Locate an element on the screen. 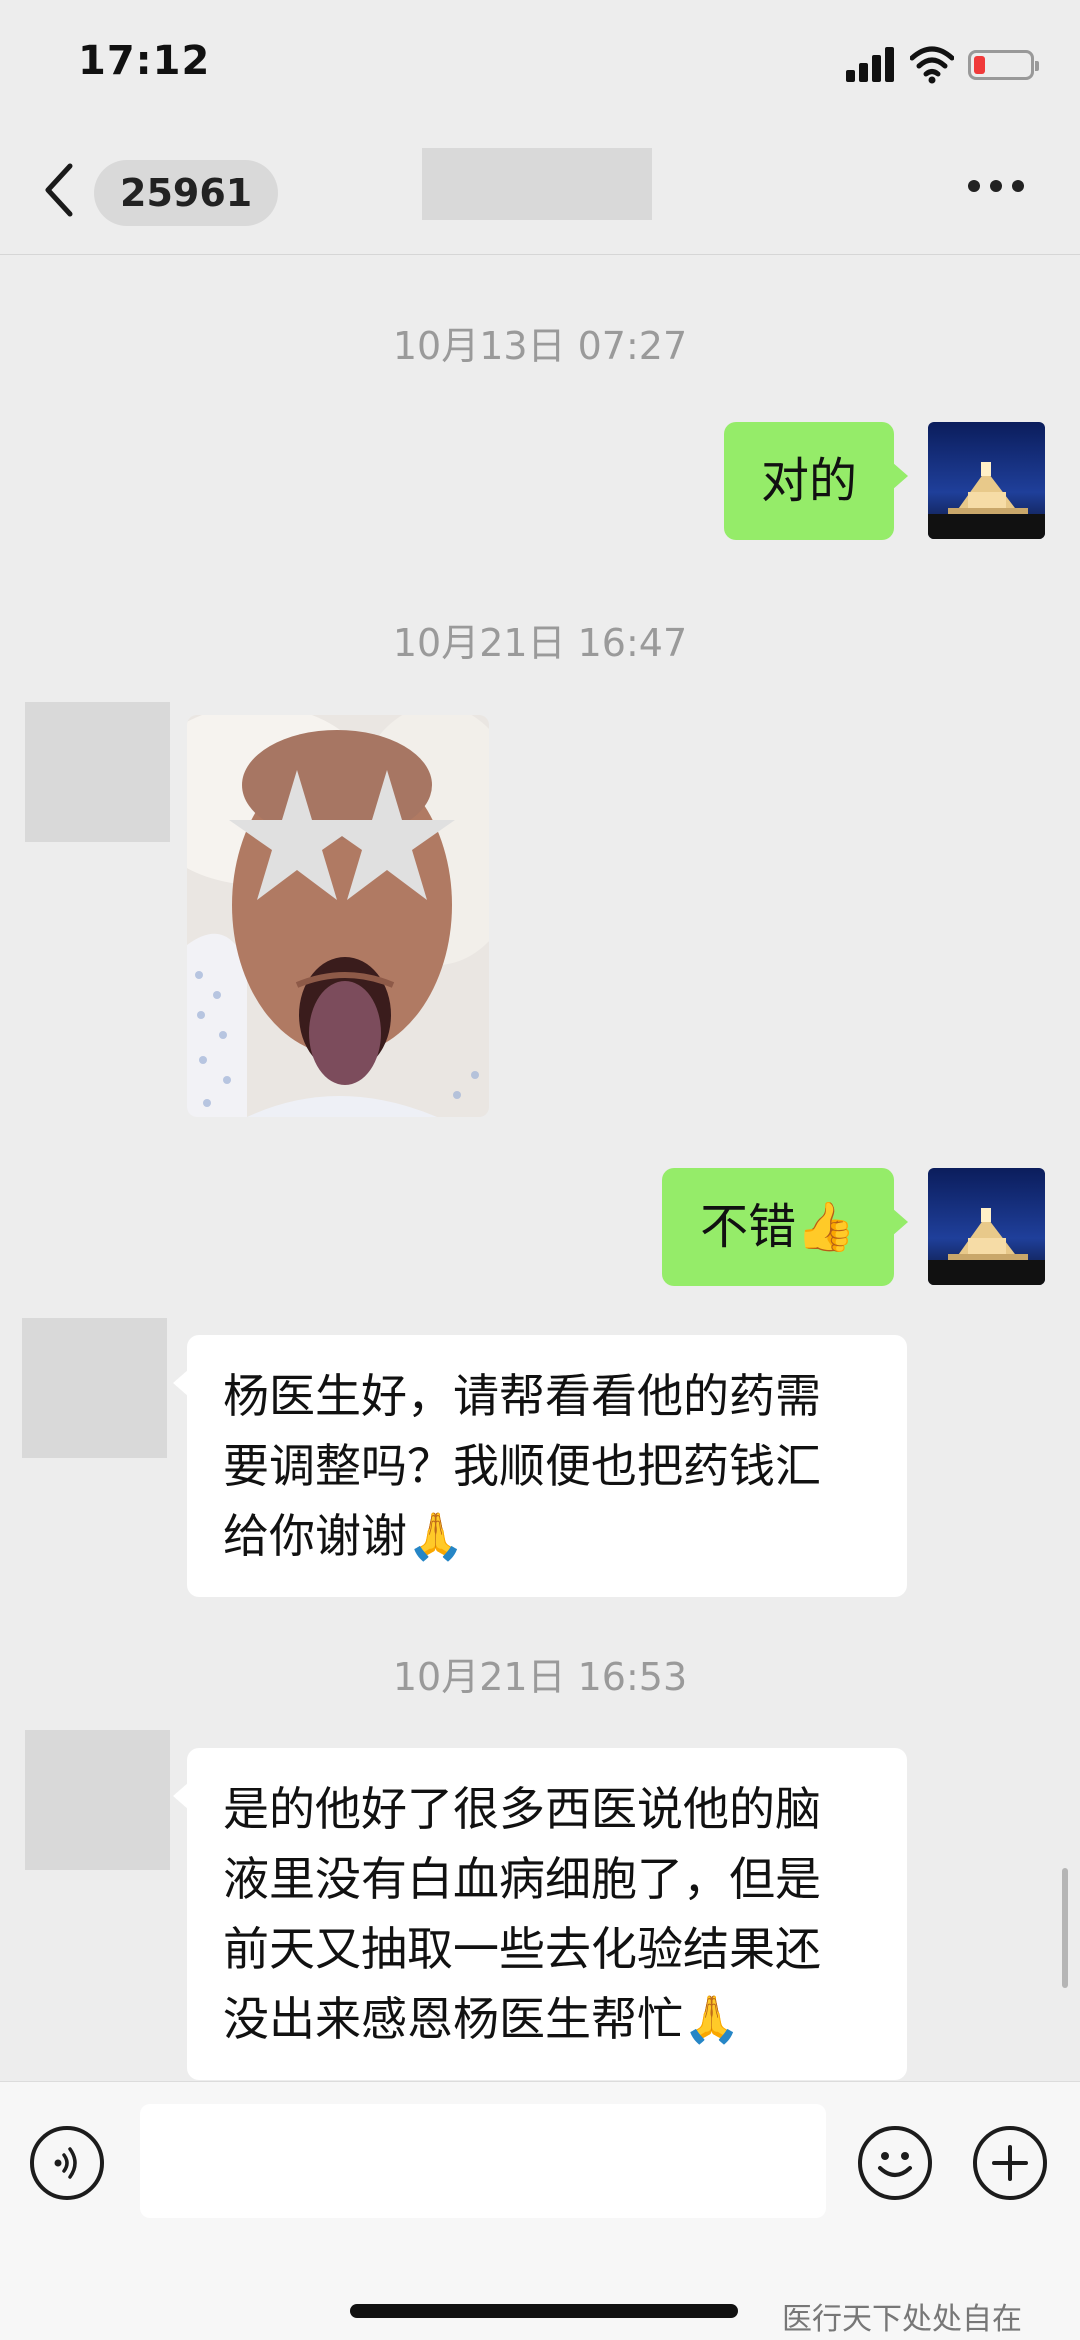  status-time: 17:12 is located at coordinates (144, 61).